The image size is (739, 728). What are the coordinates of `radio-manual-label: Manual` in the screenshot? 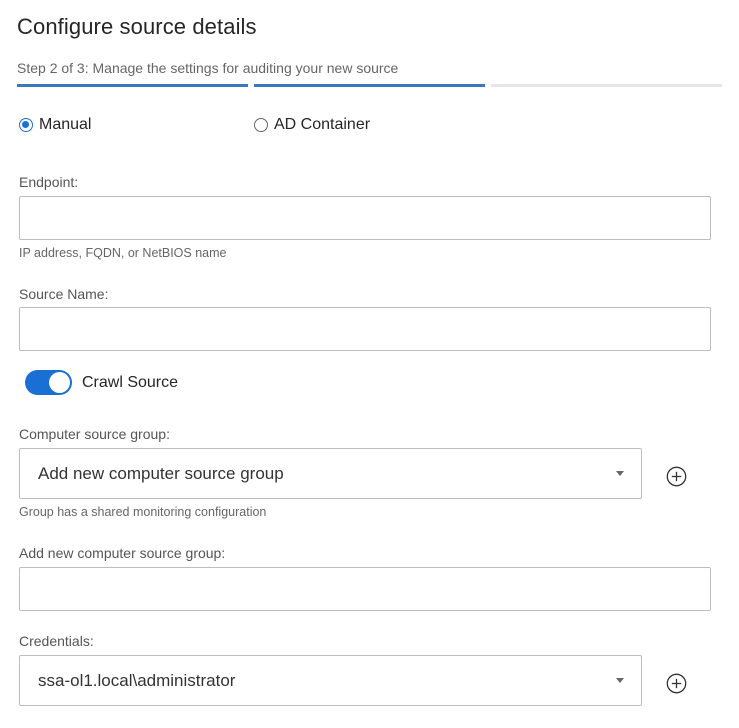 It's located at (65, 124).